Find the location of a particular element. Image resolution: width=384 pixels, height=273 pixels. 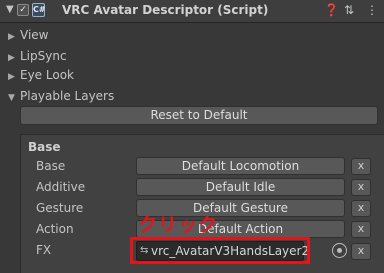

enabled-checkbox: ✓ is located at coordinates (23, 10).